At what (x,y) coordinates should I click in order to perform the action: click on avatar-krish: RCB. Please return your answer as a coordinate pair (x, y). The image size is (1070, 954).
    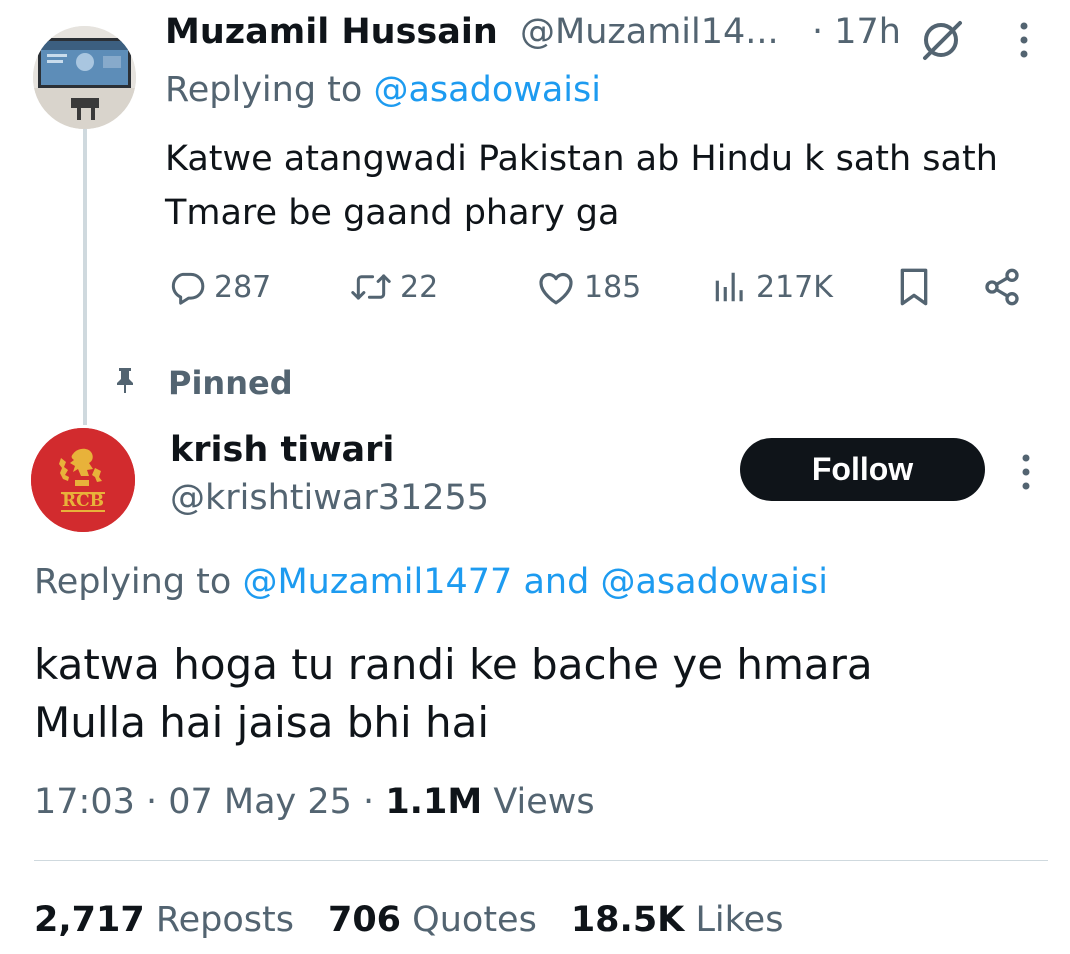
    Looking at the image, I should click on (83, 480).